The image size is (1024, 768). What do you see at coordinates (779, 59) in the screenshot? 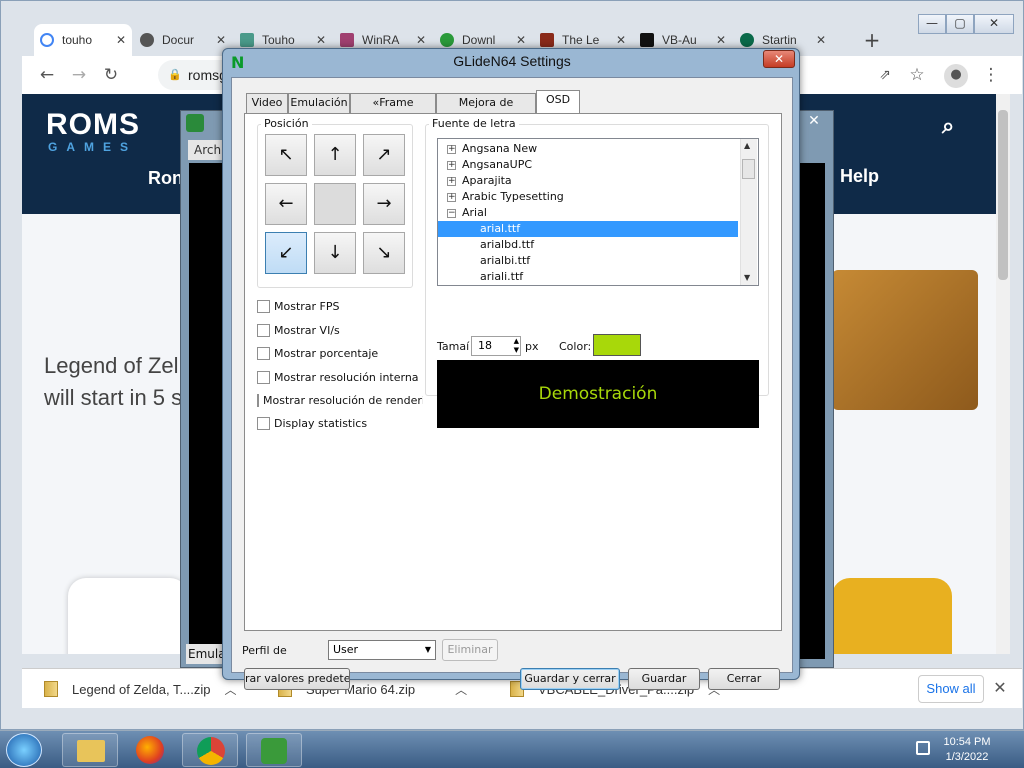
I see `dialog-close-button: ✕` at bounding box center [779, 59].